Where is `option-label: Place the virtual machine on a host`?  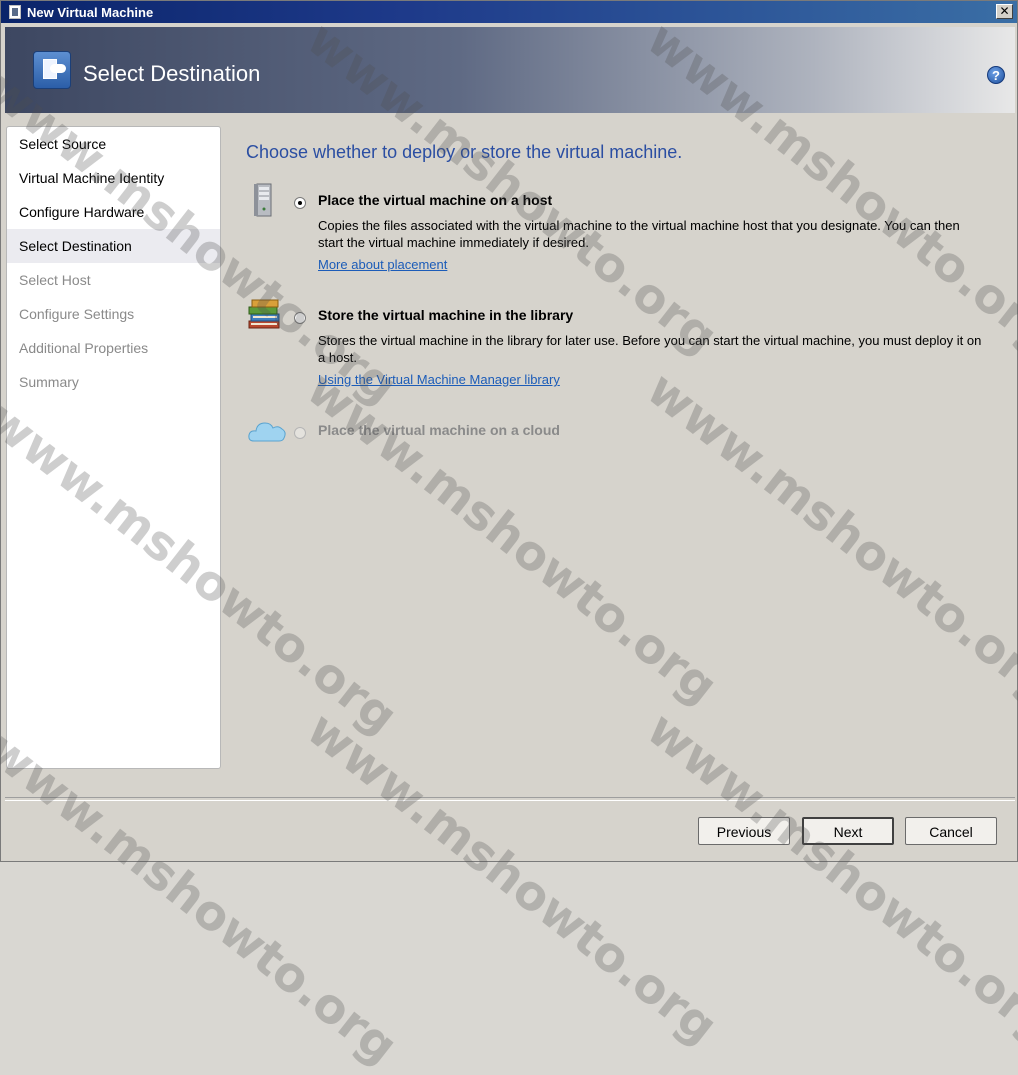 option-label: Place the virtual machine on a host is located at coordinates (435, 200).